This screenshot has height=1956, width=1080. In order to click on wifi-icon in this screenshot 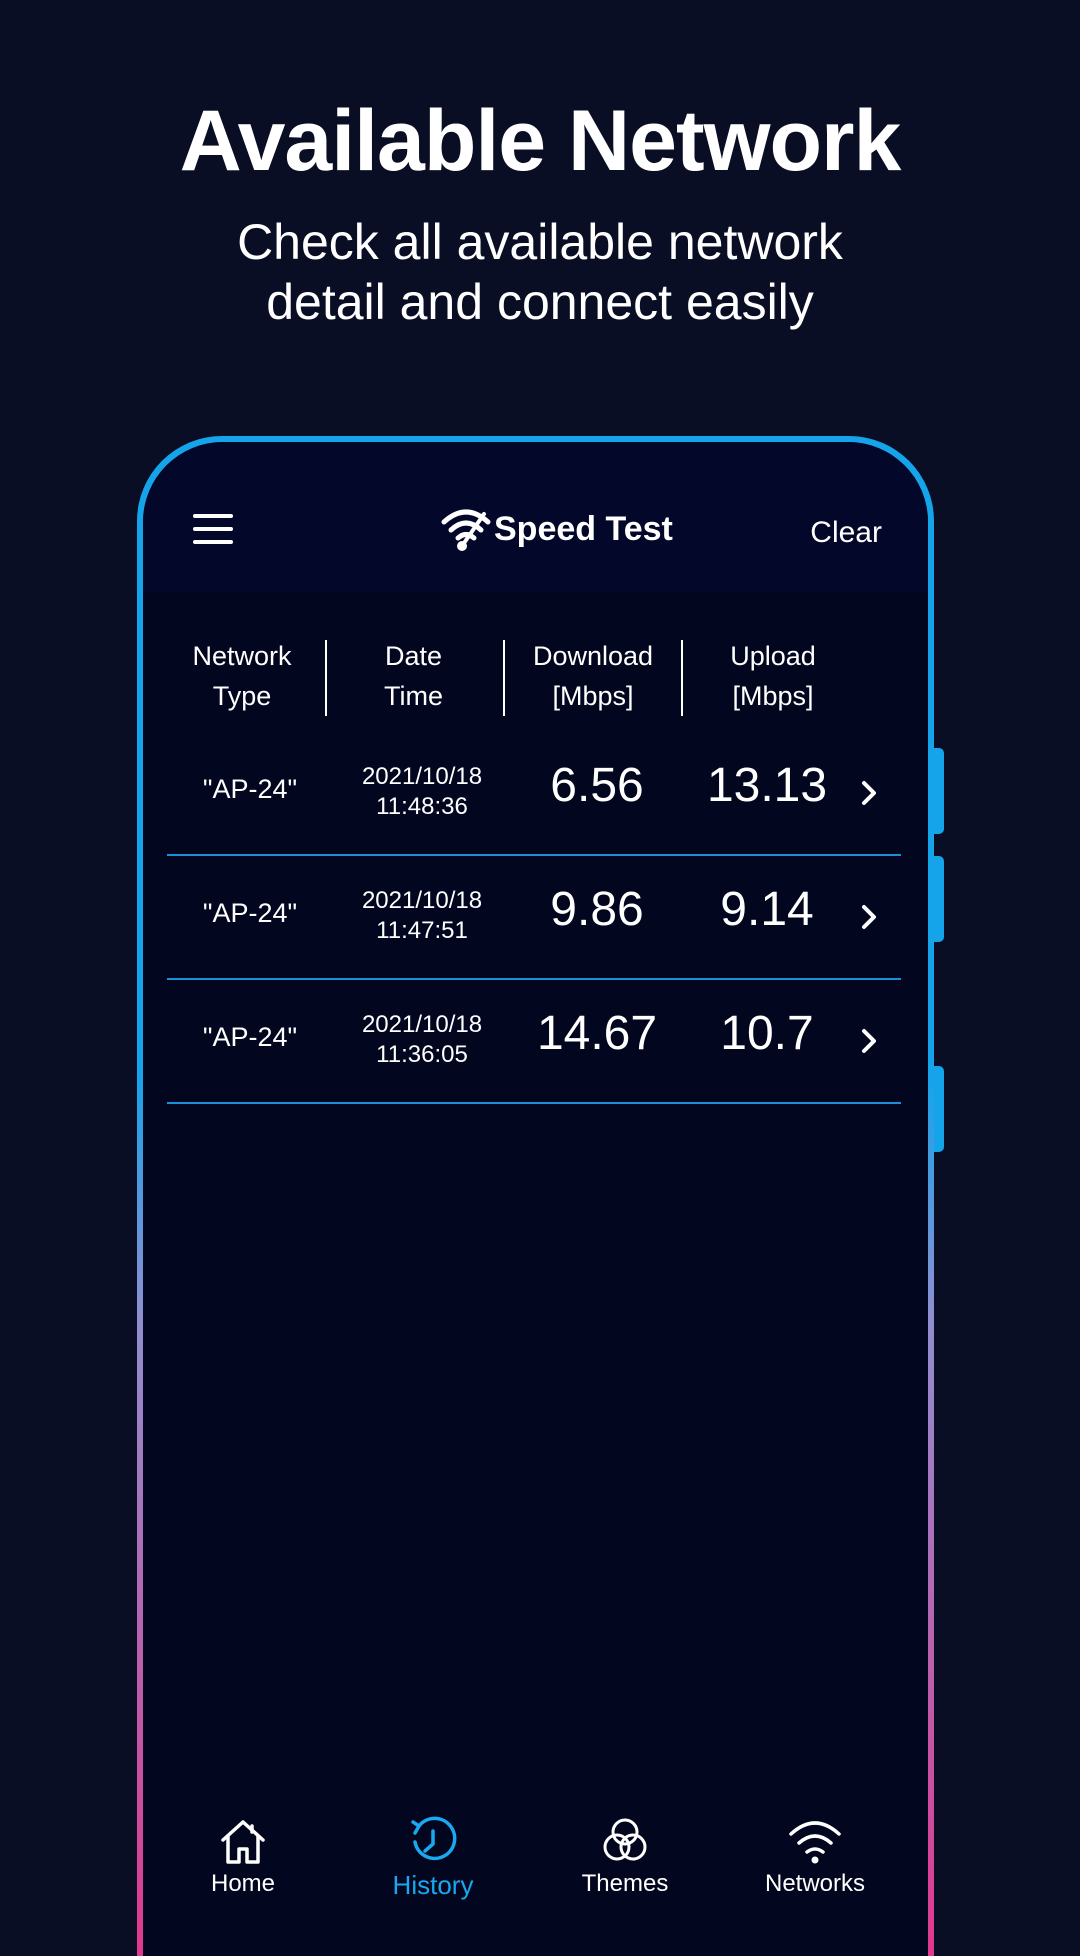, I will do `click(815, 1842)`.